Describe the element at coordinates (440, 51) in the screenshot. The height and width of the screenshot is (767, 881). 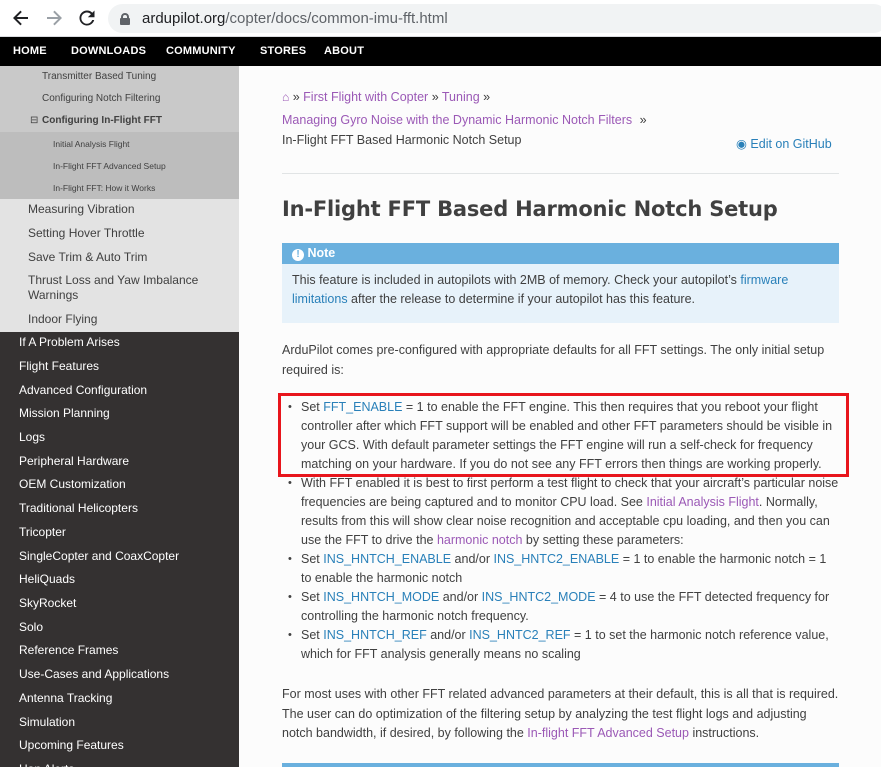
I see `top-navigation: HOME DOWNLOADS COMMUNITY STORES ABOUT` at that location.